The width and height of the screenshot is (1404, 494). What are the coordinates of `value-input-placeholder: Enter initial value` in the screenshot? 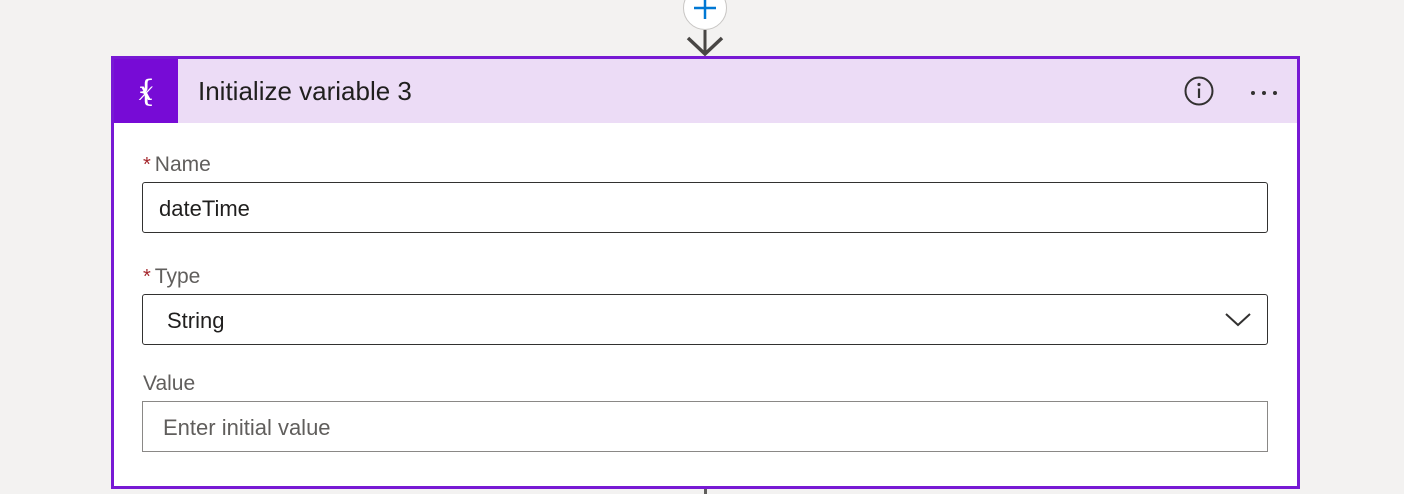 It's located at (247, 427).